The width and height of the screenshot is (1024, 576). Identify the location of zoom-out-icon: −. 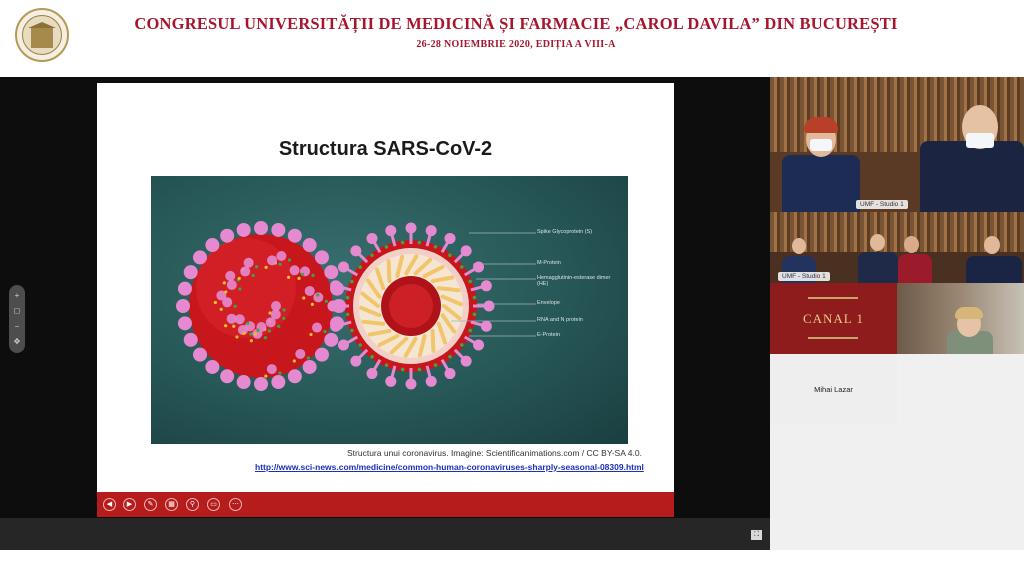
(17, 326).